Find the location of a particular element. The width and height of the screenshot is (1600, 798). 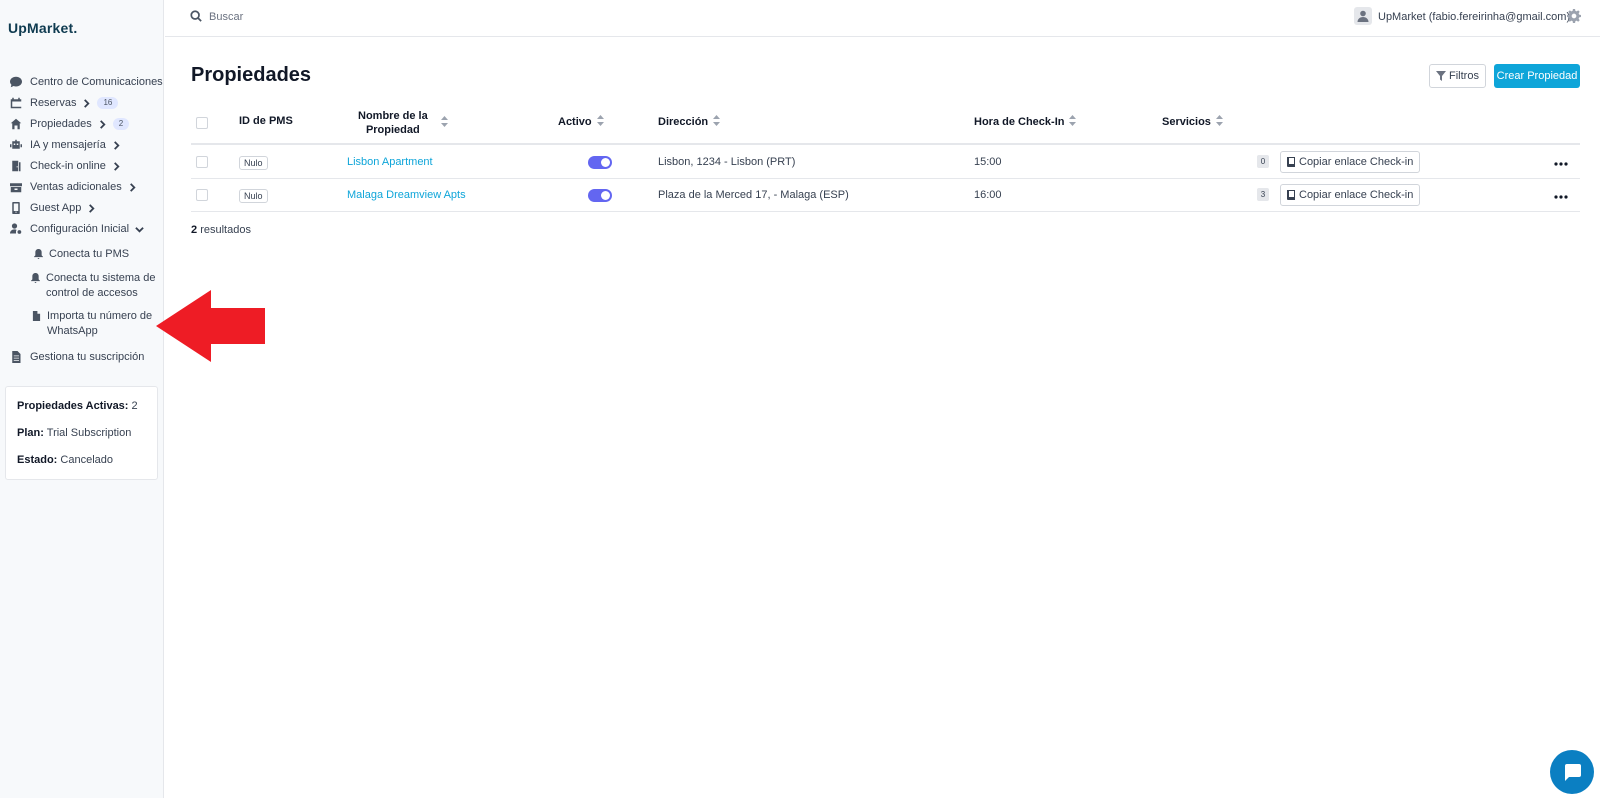

search-input is located at coordinates (359, 17).